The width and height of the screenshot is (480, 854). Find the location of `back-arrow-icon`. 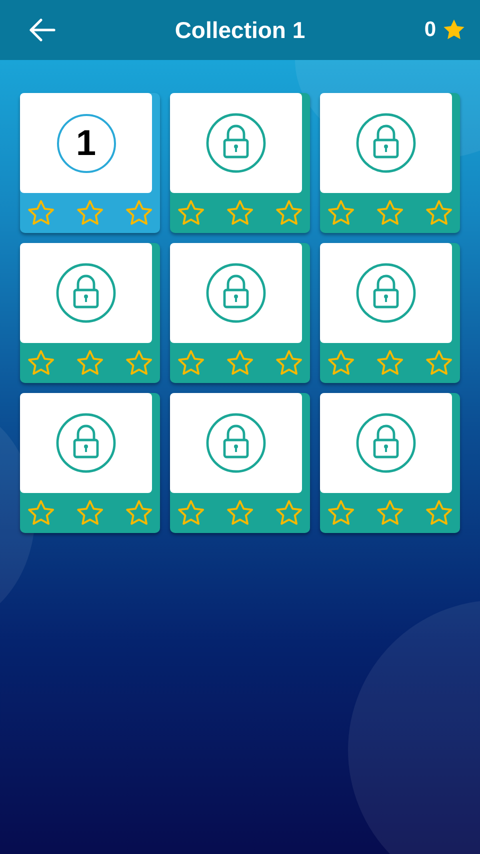

back-arrow-icon is located at coordinates (42, 30).